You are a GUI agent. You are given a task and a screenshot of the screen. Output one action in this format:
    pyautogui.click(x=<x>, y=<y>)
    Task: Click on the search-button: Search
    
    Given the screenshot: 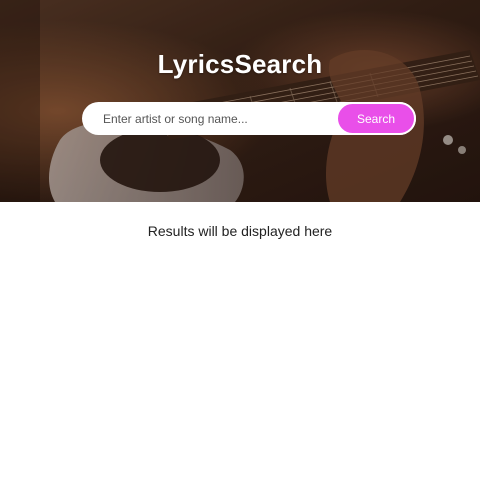 What is the action you would take?
    pyautogui.click(x=376, y=118)
    